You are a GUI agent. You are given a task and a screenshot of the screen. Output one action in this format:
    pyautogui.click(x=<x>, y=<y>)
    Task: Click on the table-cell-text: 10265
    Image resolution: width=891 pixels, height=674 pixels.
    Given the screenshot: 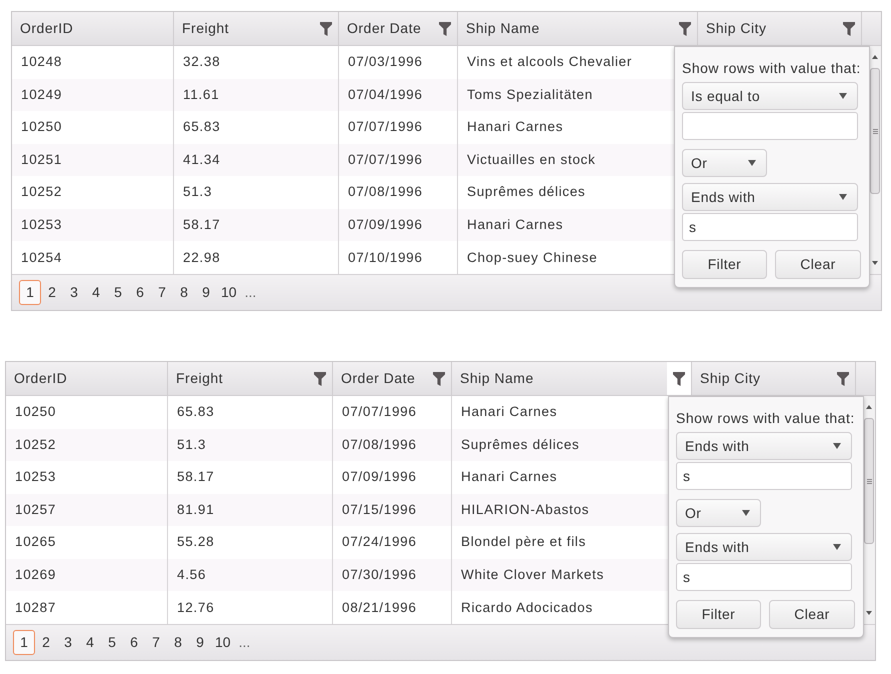 What is the action you would take?
    pyautogui.click(x=35, y=542)
    